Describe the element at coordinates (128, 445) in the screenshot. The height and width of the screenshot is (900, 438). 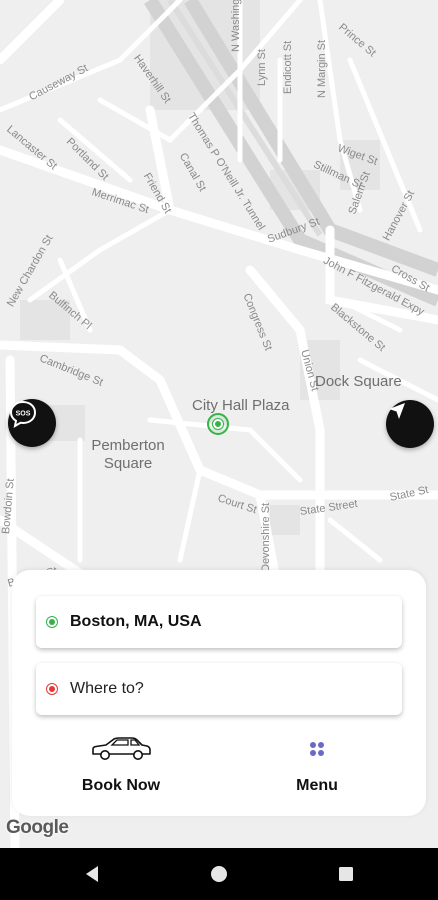
I see `place-label-line: Pemberton` at that location.